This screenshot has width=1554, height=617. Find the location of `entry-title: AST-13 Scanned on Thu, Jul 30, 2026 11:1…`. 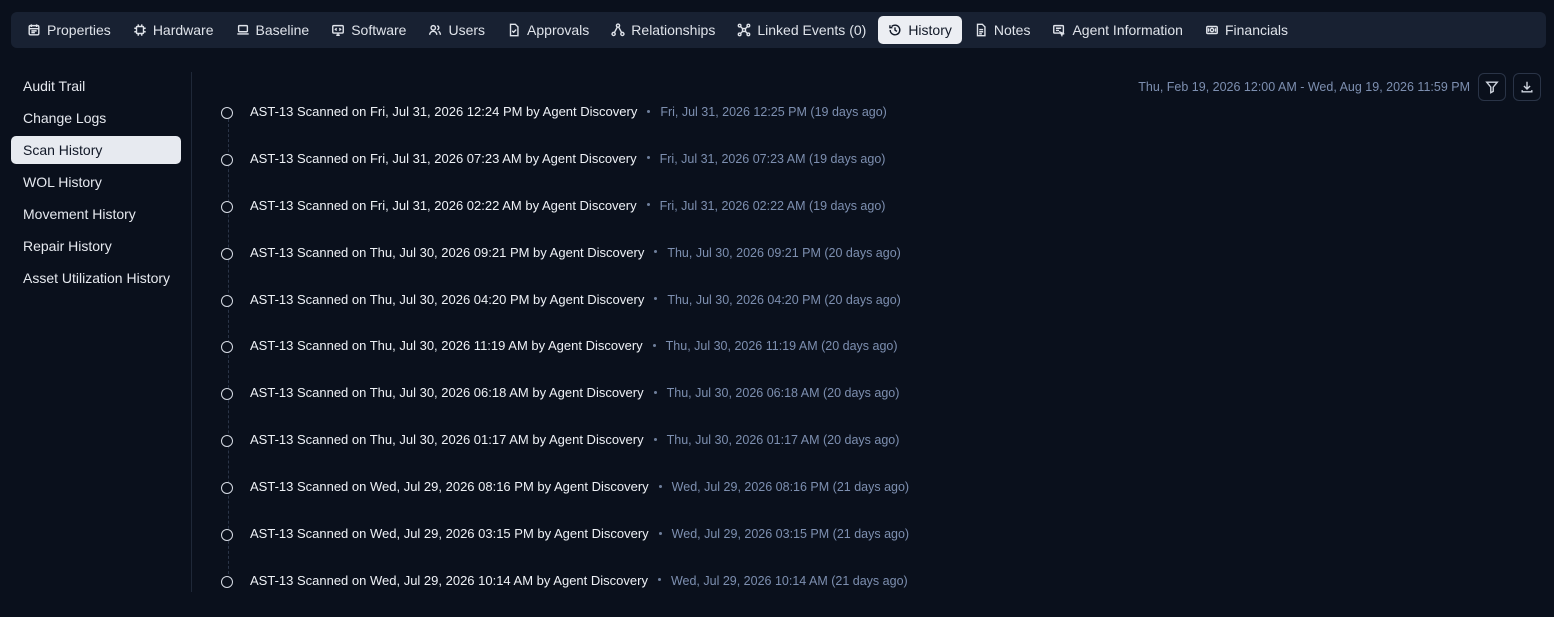

entry-title: AST-13 Scanned on Thu, Jul 30, 2026 11:1… is located at coordinates (446, 346).